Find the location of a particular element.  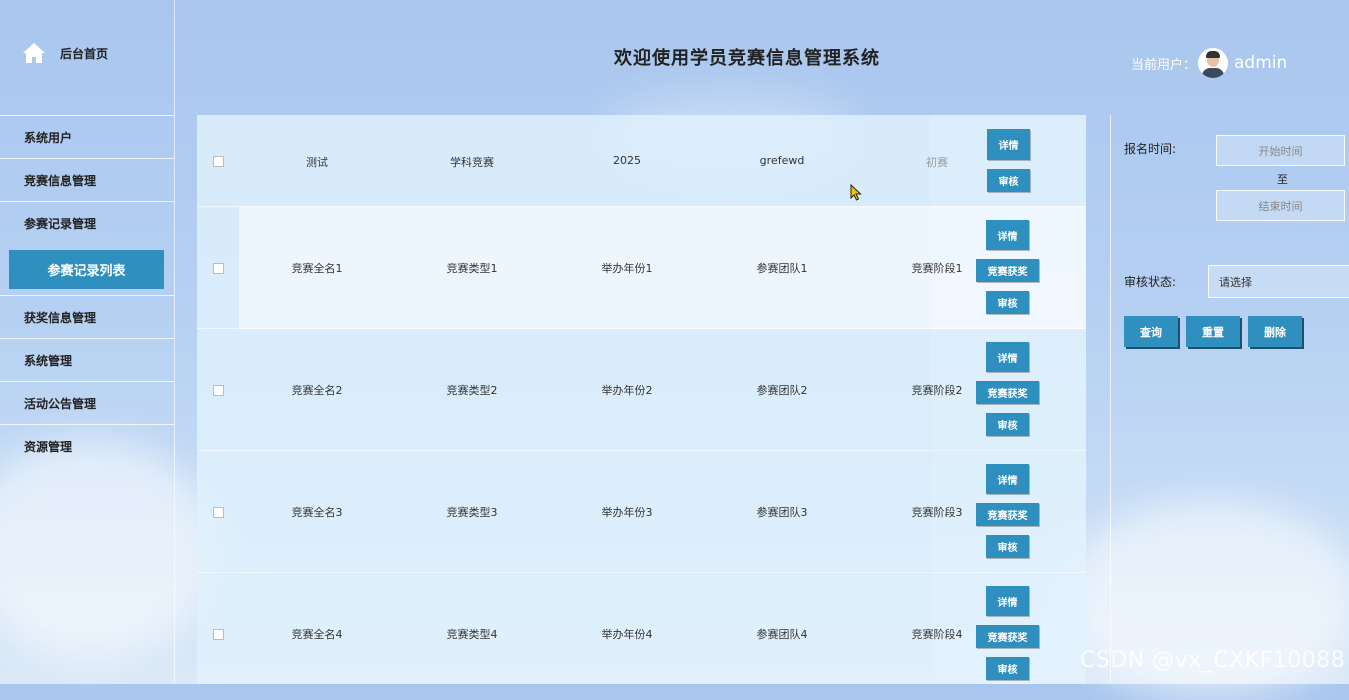

sidebar-item-entry-records: 参赛记录管理 is located at coordinates (87, 222).